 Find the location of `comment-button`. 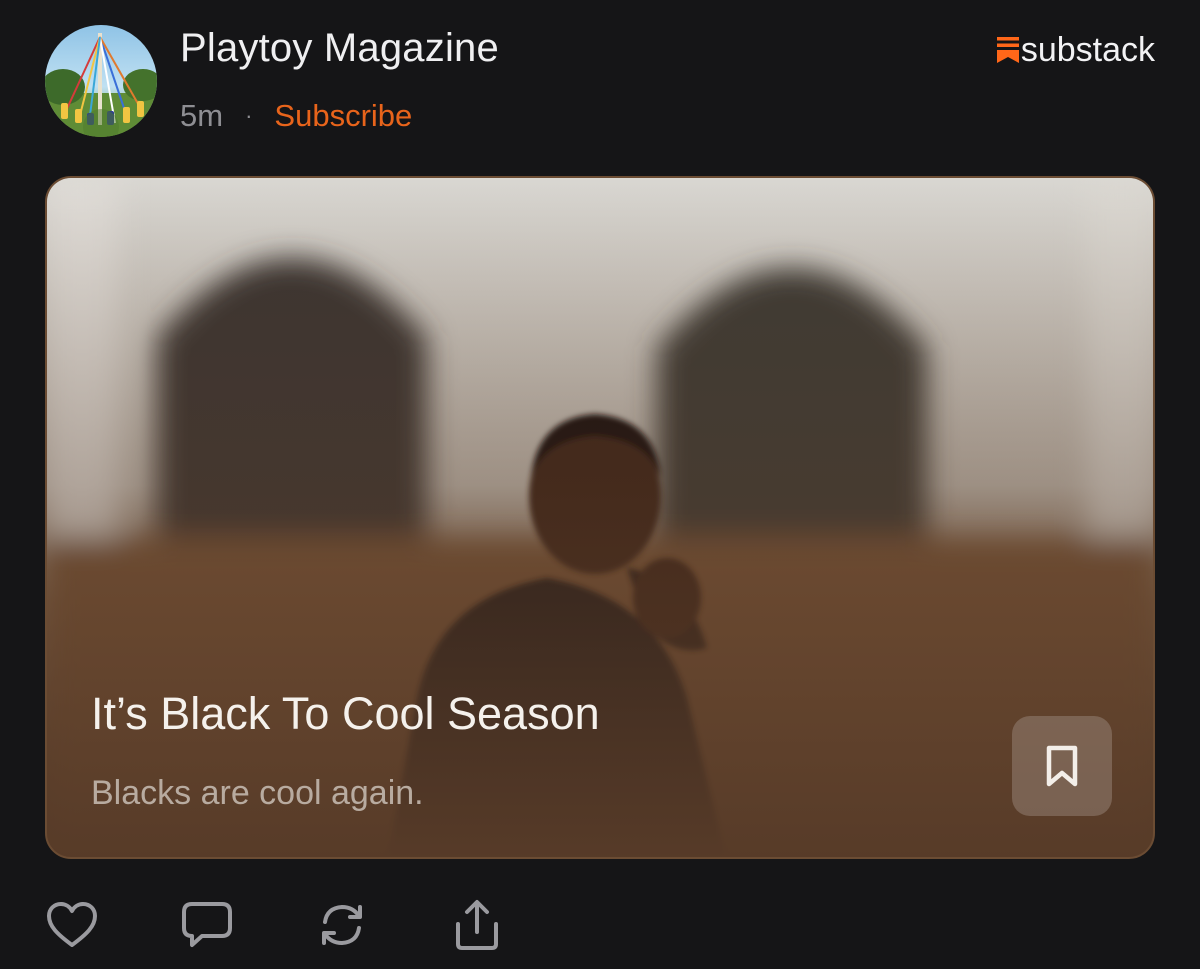

comment-button is located at coordinates (207, 925).